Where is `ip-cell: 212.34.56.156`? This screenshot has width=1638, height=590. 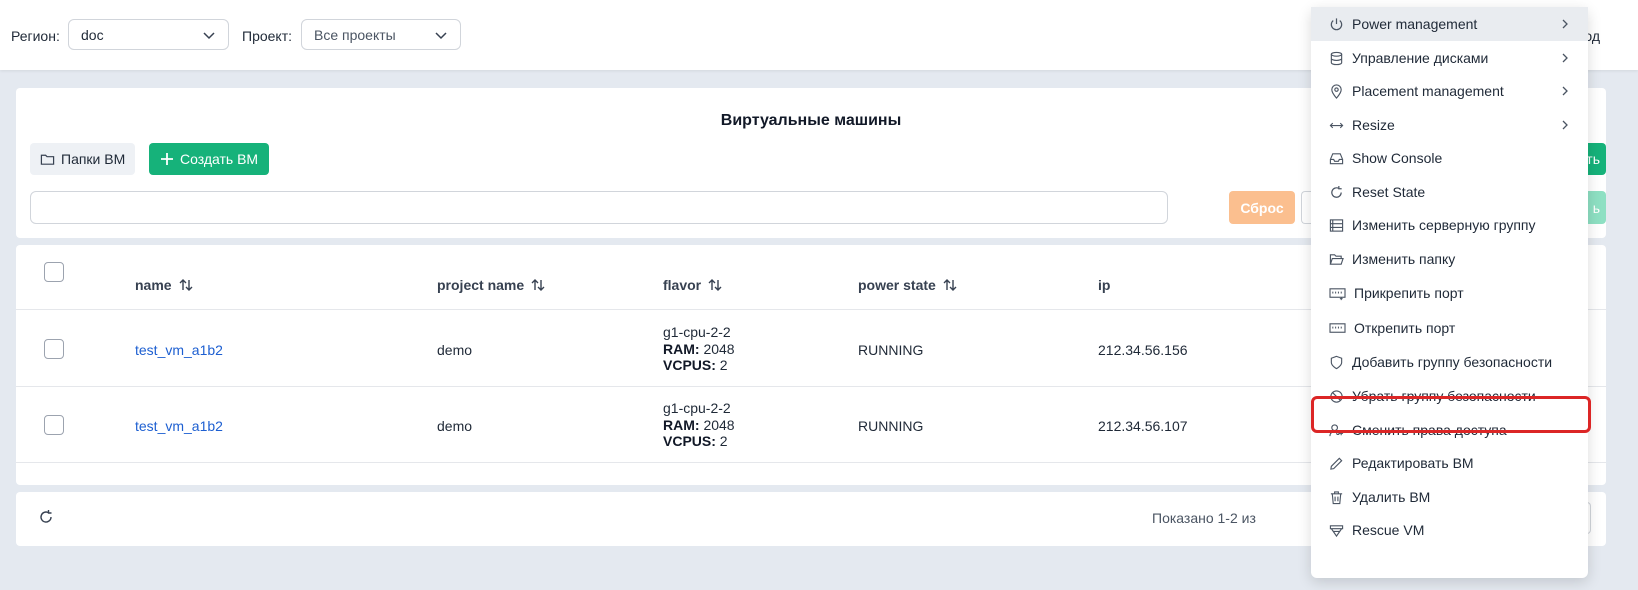
ip-cell: 212.34.56.156 is located at coordinates (1143, 350).